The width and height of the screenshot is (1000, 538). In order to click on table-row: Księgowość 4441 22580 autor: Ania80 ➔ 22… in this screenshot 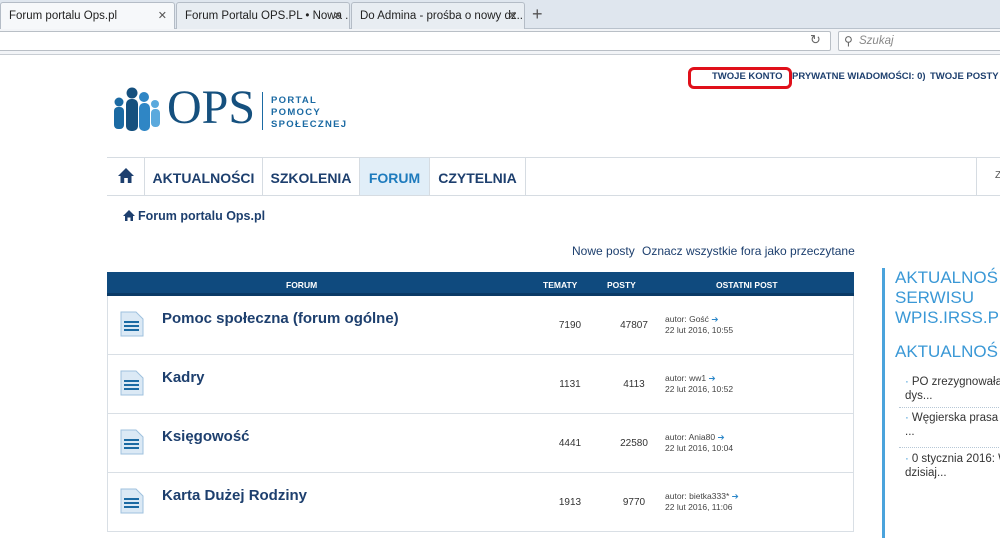, I will do `click(480, 443)`.